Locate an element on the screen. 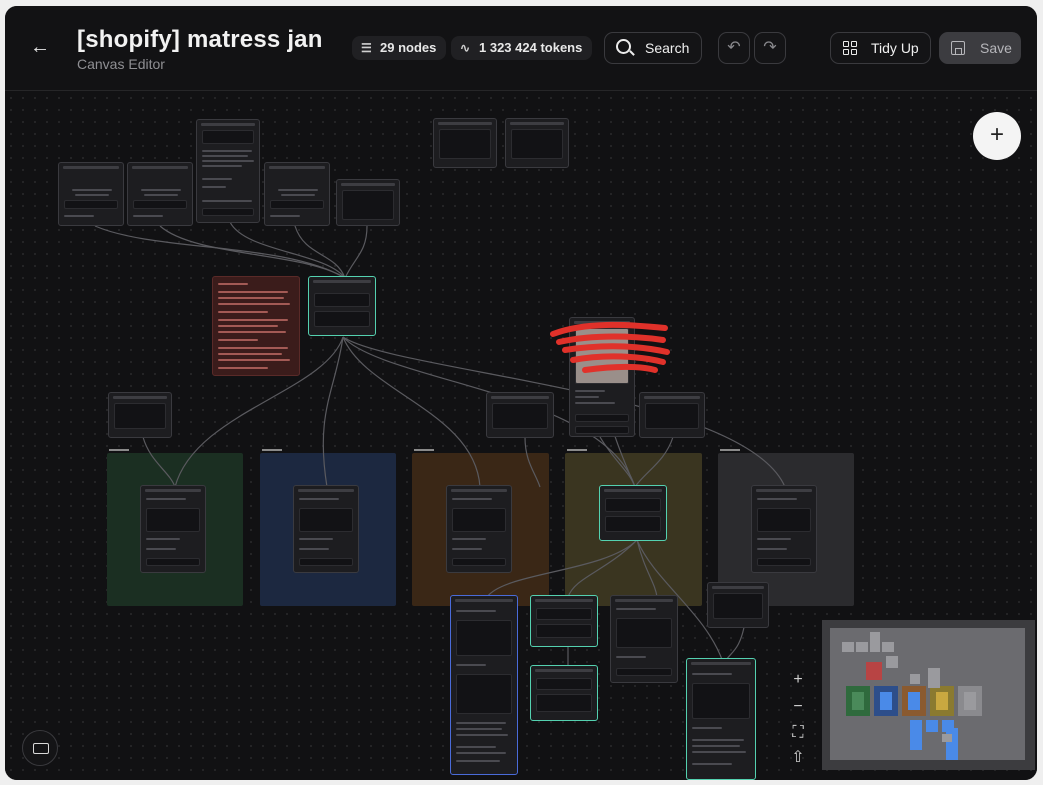 This screenshot has width=1043, height=785. tokens-count-badge: ∿ 1 323 424 tokens is located at coordinates (522, 48).